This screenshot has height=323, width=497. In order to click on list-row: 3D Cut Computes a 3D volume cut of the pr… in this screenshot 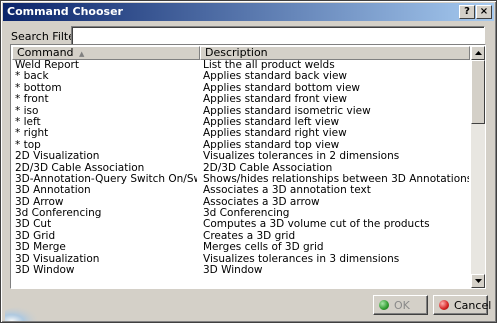, I will do `click(241, 224)`.